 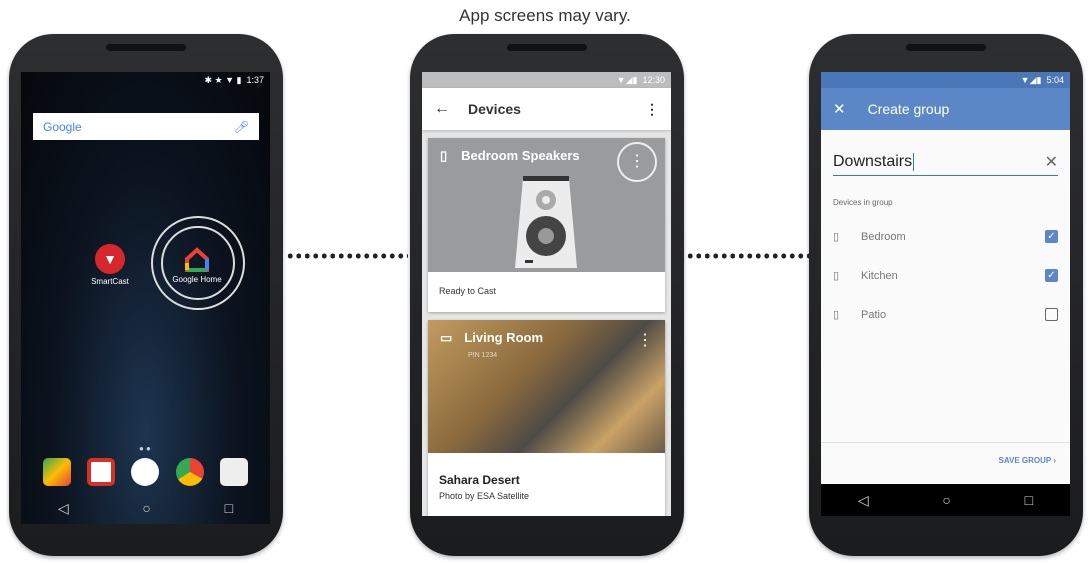 I want to click on toolbar: ← Devices ⋮, so click(x=546, y=109).